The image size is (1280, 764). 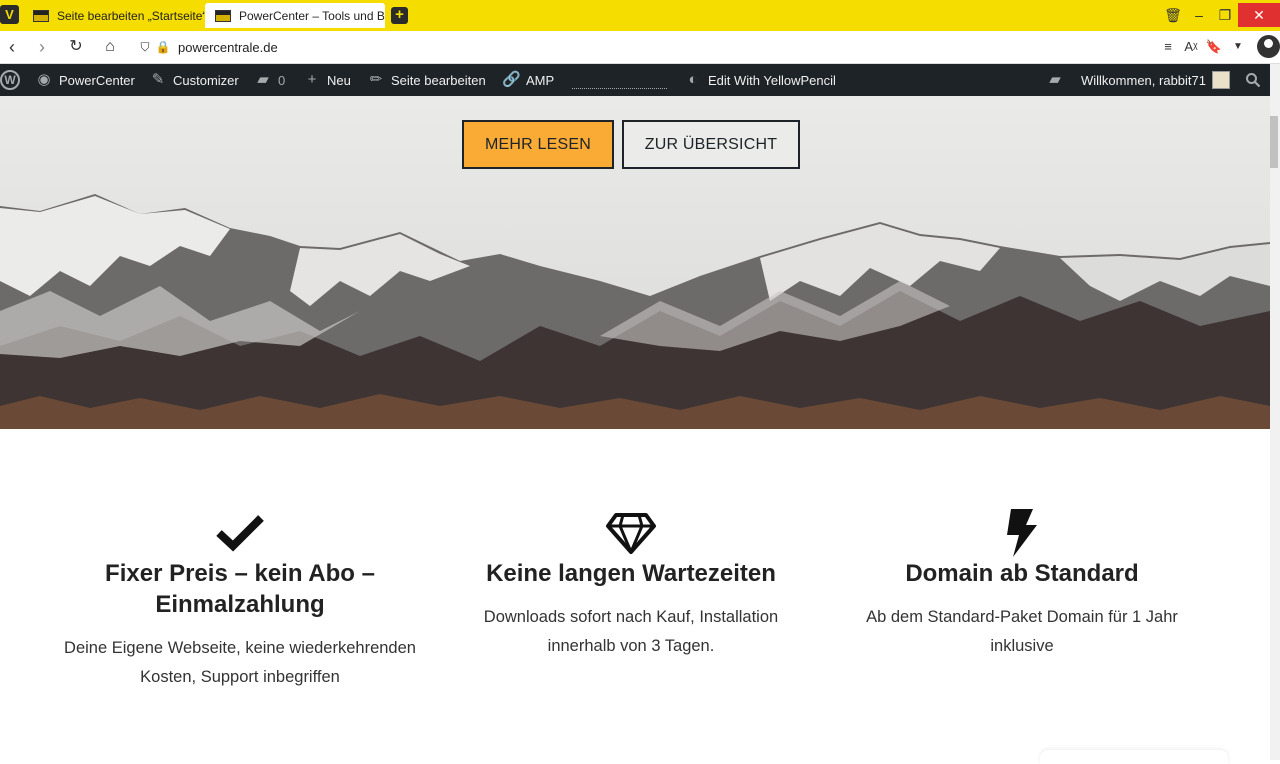 What do you see at coordinates (1274, 142) in the screenshot?
I see `scrollbar-thumb` at bounding box center [1274, 142].